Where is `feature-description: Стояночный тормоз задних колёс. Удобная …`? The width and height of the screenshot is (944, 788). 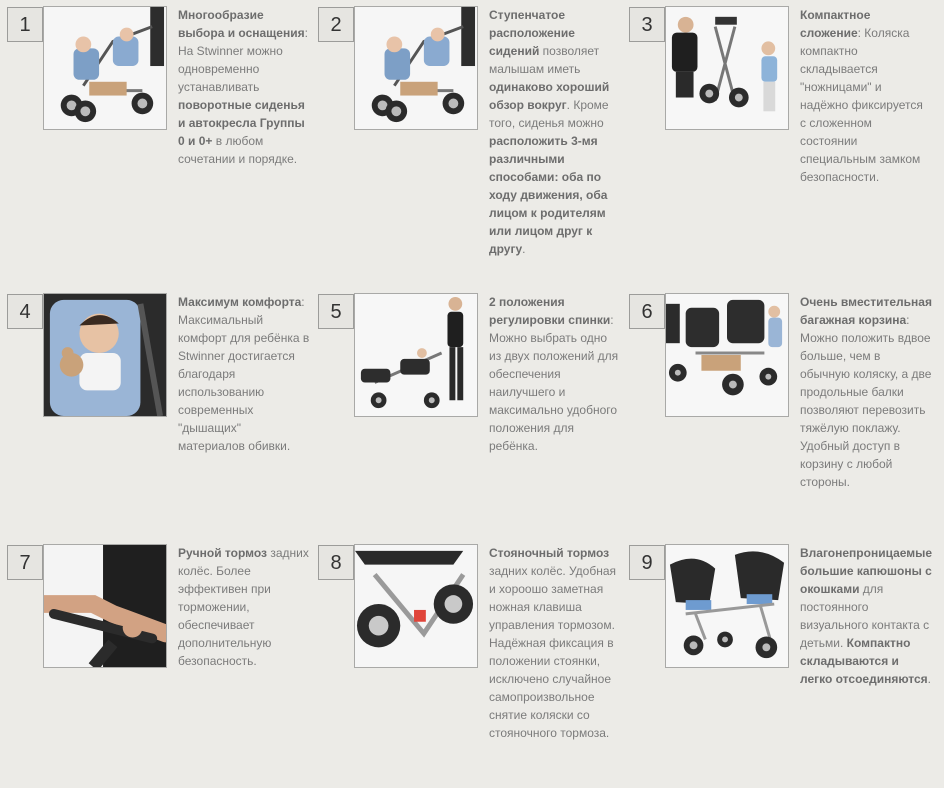 feature-description: Стояночный тормоз задних колёс. Удобная … is located at coordinates (555, 643).